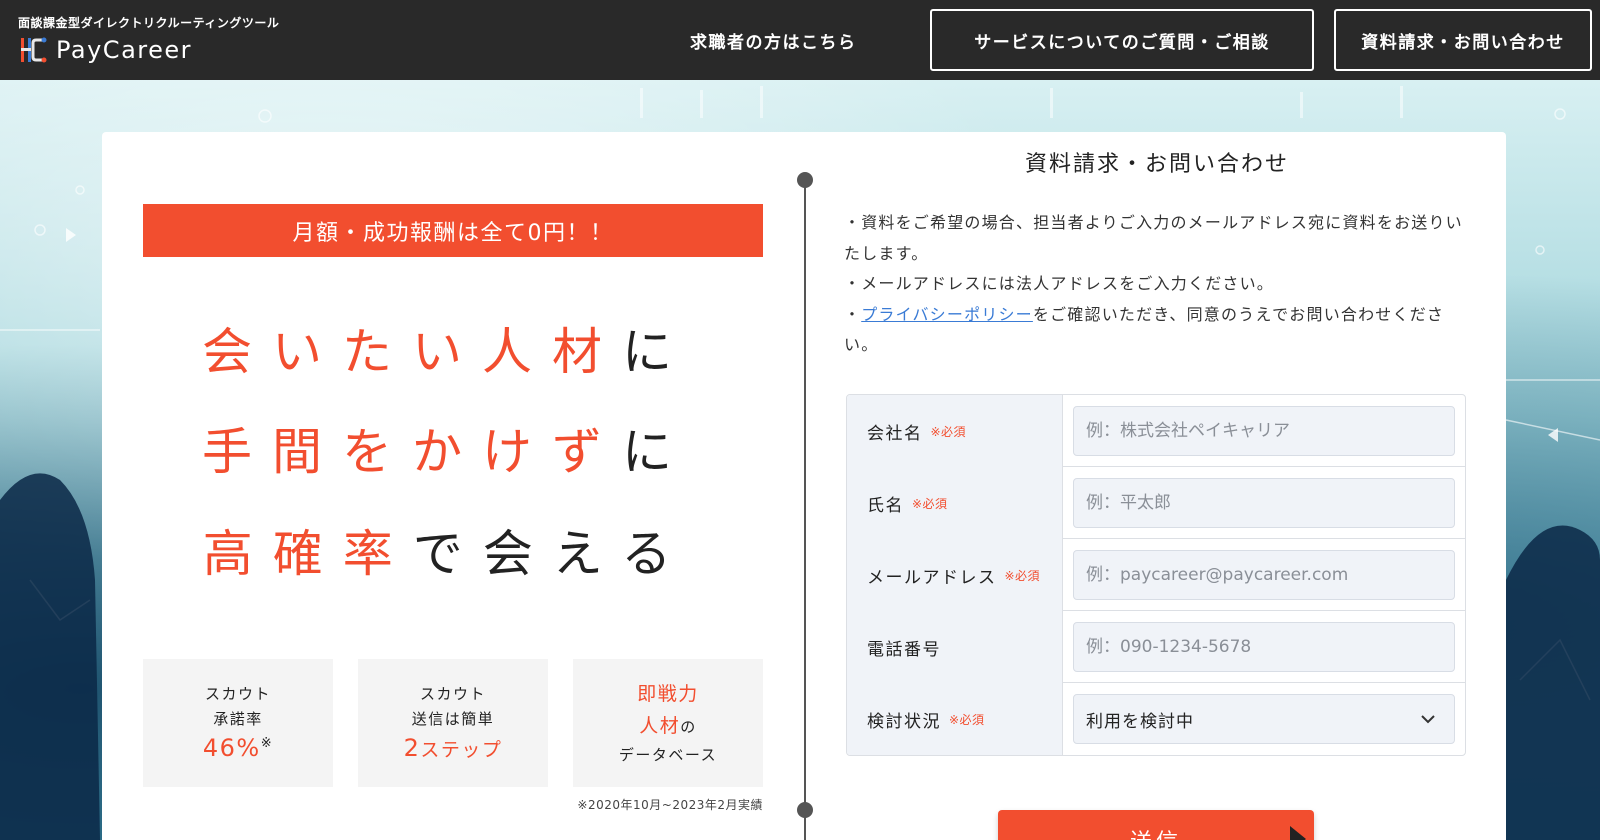 The width and height of the screenshot is (1600, 840). I want to click on status-select-value: 利用を検討中, so click(1140, 721).